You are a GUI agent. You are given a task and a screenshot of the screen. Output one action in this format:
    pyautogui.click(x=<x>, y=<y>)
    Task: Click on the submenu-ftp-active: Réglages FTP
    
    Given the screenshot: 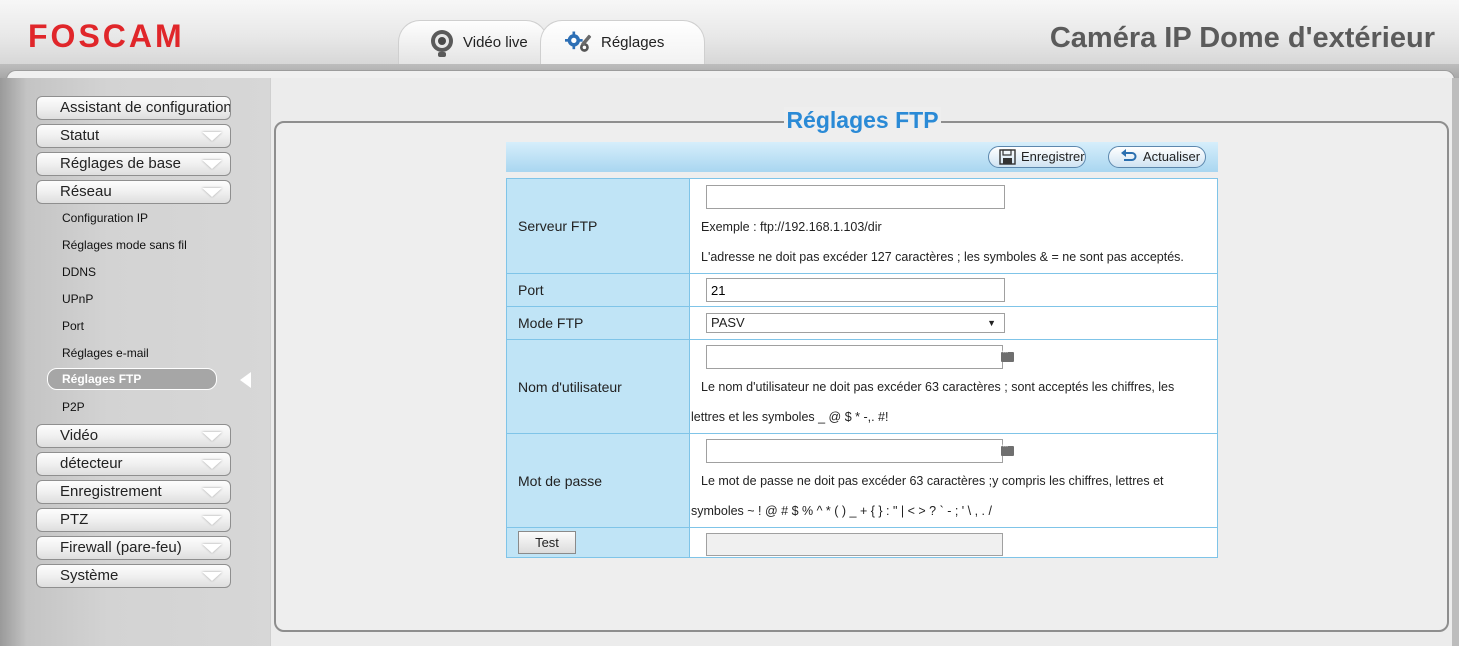 What is the action you would take?
    pyautogui.click(x=132, y=379)
    